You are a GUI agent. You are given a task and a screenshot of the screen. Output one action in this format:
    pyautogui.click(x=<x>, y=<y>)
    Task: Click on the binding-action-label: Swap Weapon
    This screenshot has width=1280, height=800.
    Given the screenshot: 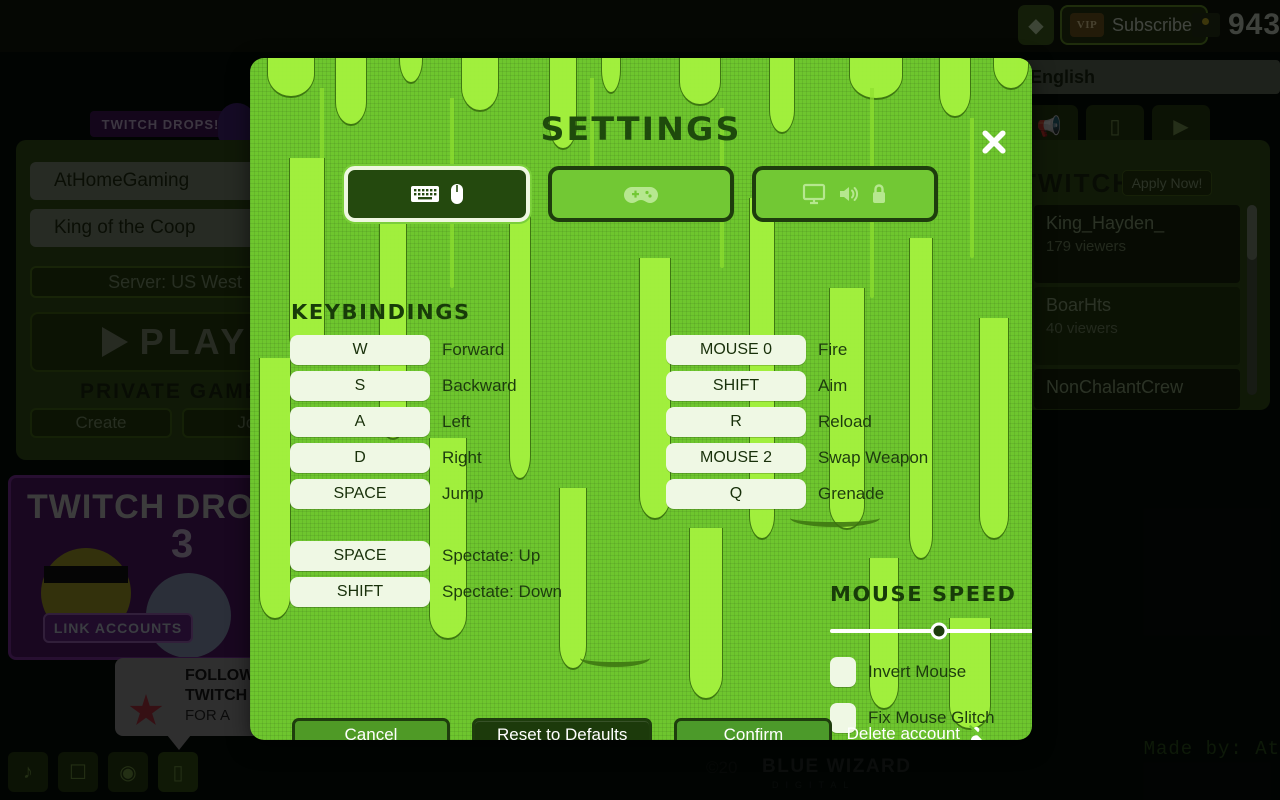 What is the action you would take?
    pyautogui.click(x=873, y=457)
    